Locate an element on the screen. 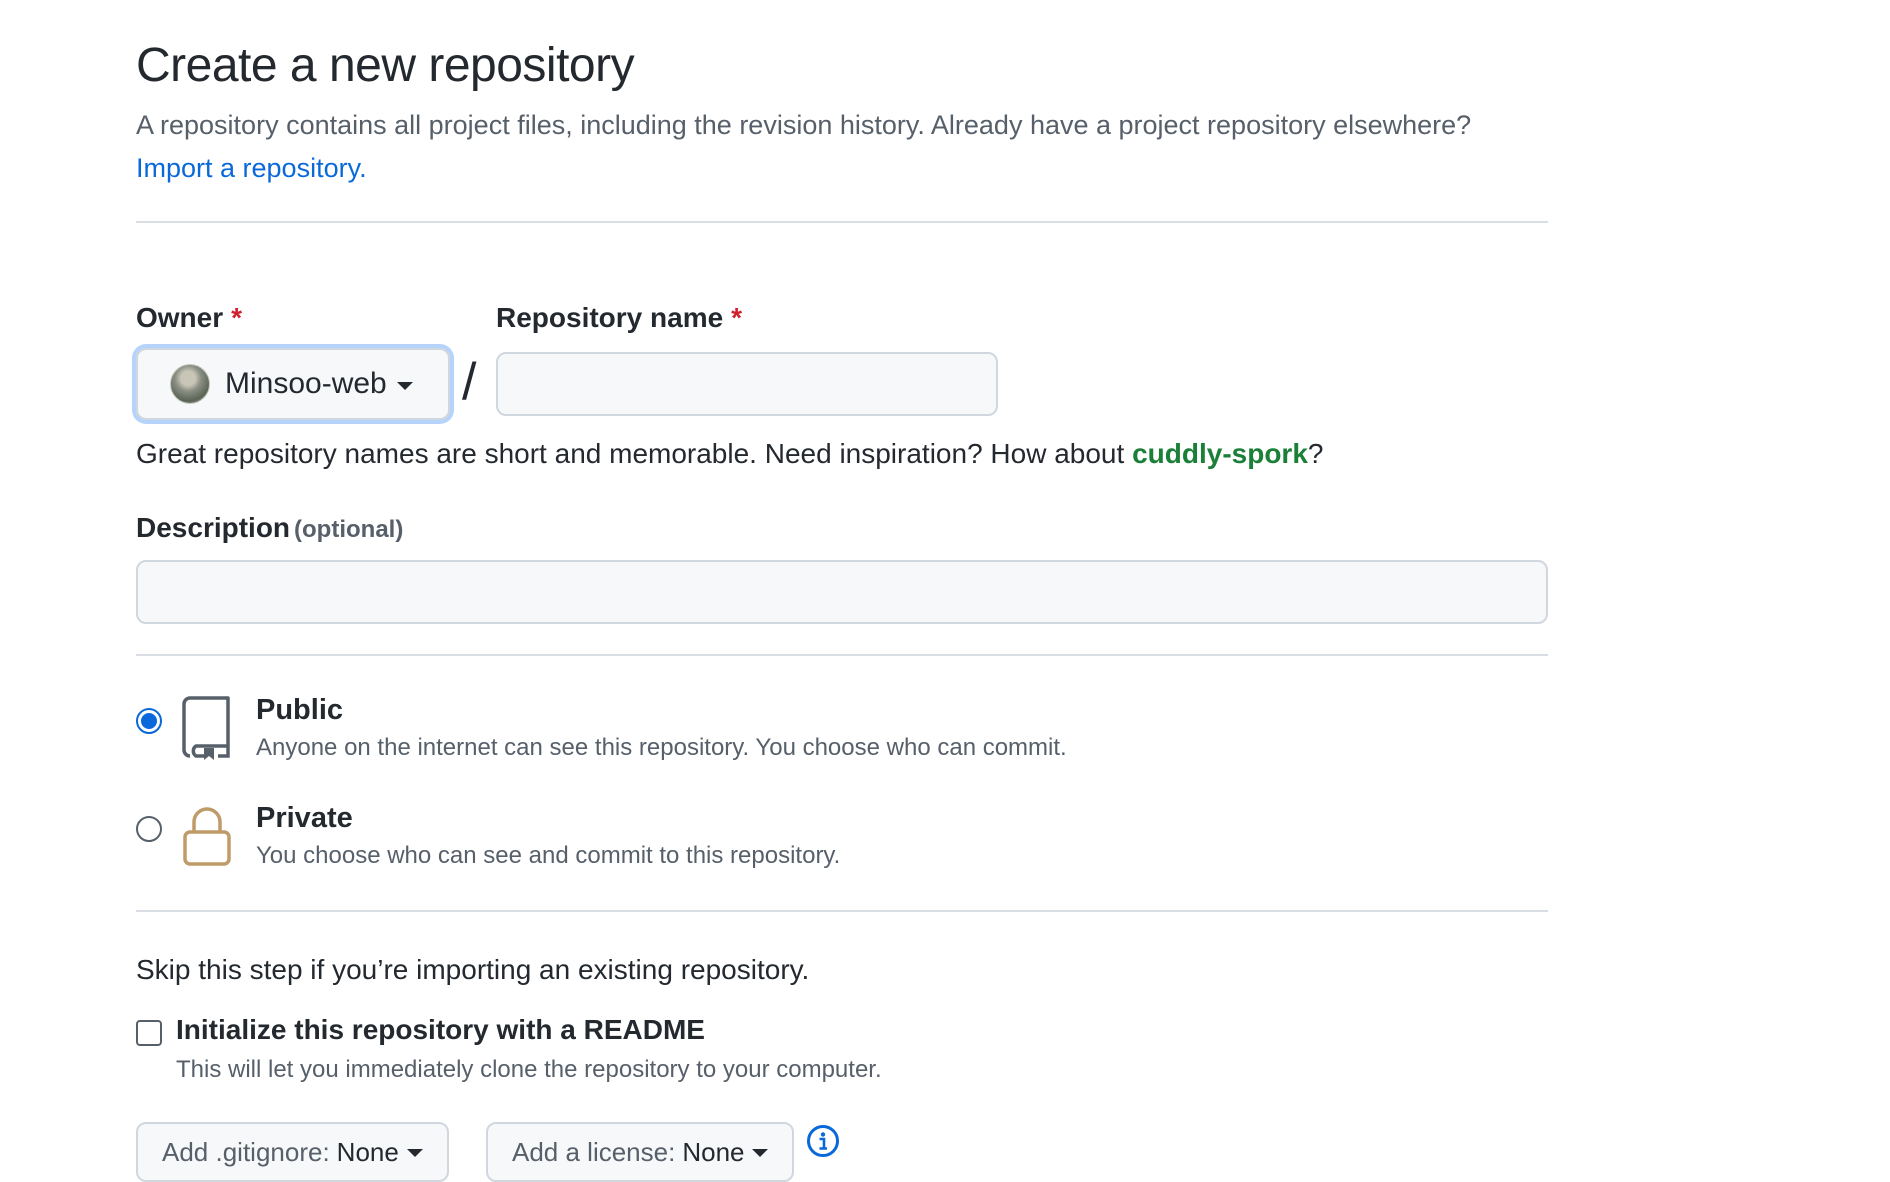  repository-name-input is located at coordinates (747, 384).